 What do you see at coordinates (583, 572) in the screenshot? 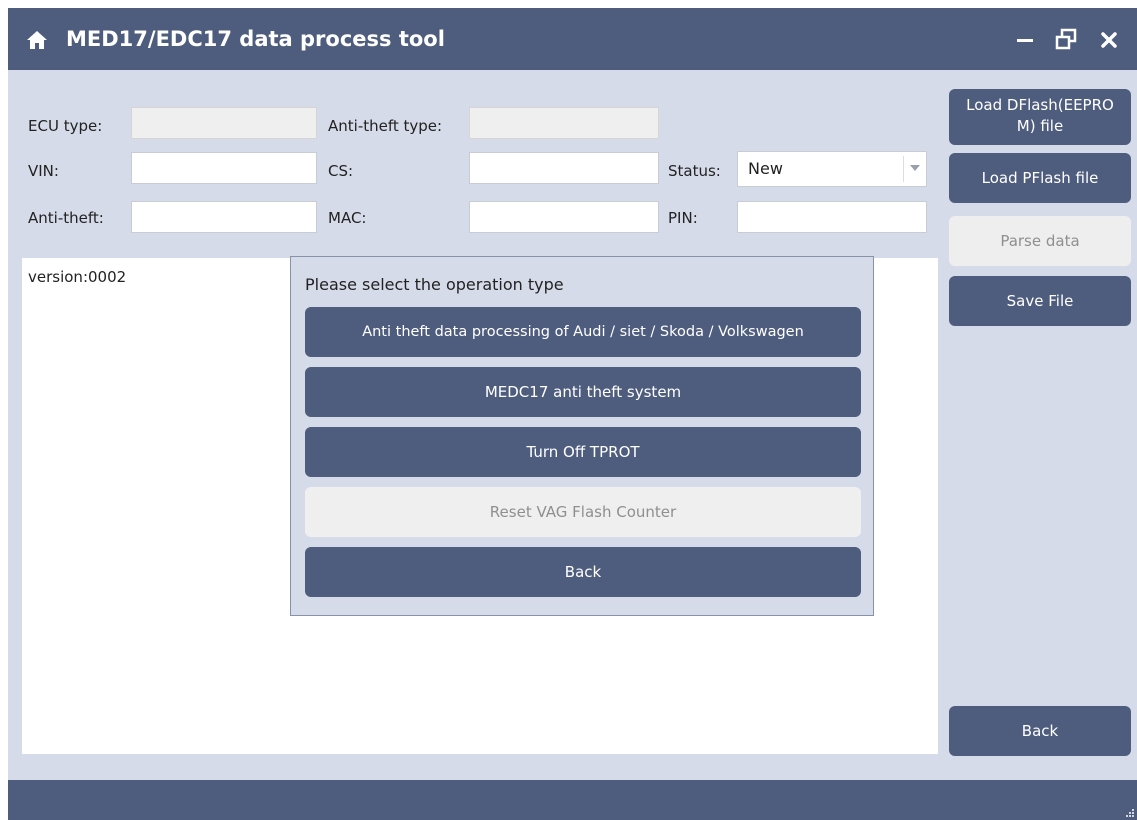
I see `dialog-back-button: Back` at bounding box center [583, 572].